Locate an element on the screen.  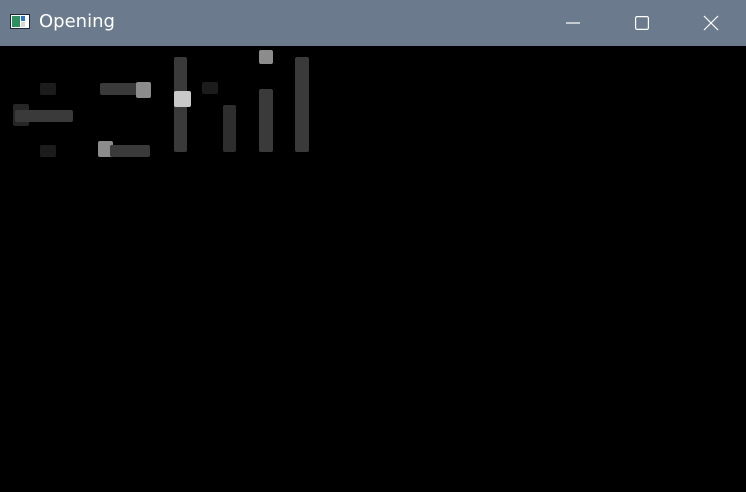
maximize-button is located at coordinates (642, 23).